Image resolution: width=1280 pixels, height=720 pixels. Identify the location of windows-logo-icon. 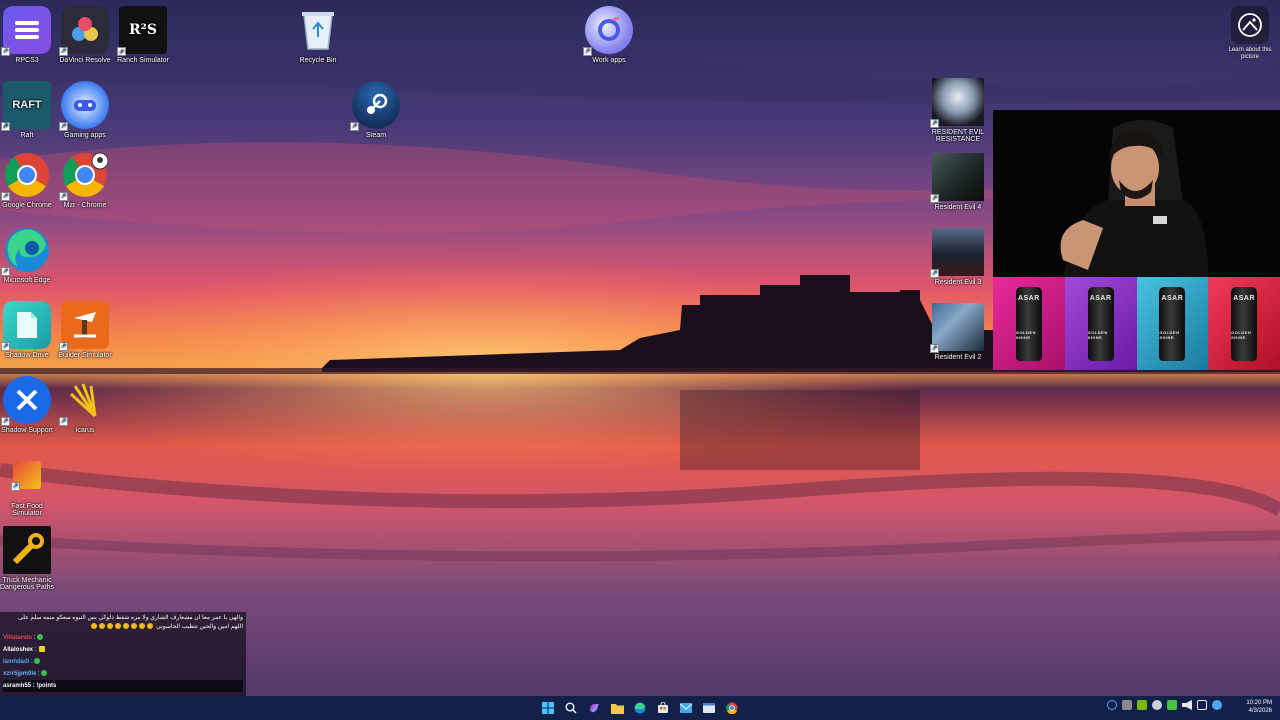
(548, 708).